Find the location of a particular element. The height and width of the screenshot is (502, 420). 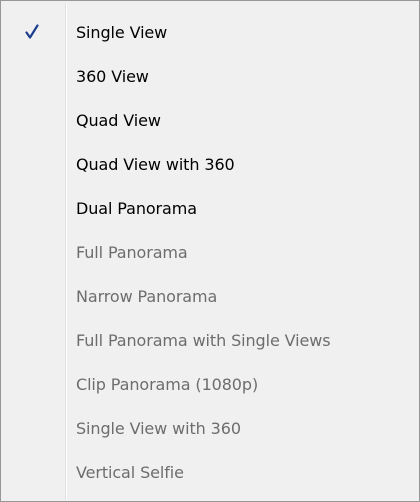

menu-item-single-view: Single View is located at coordinates (210, 32).